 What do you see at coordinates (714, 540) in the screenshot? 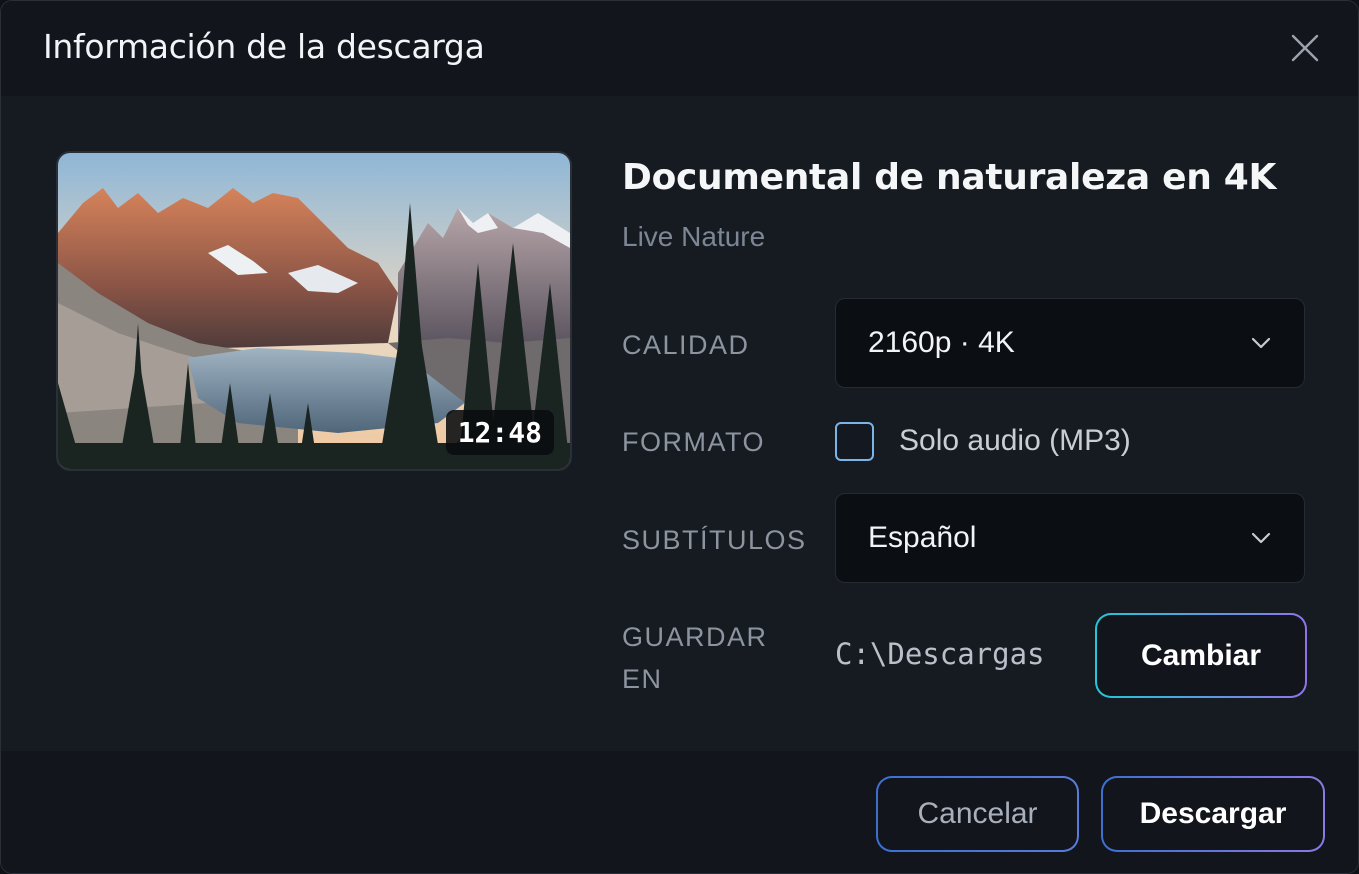
I see `subtitles-label: SUBTÍTULOS` at bounding box center [714, 540].